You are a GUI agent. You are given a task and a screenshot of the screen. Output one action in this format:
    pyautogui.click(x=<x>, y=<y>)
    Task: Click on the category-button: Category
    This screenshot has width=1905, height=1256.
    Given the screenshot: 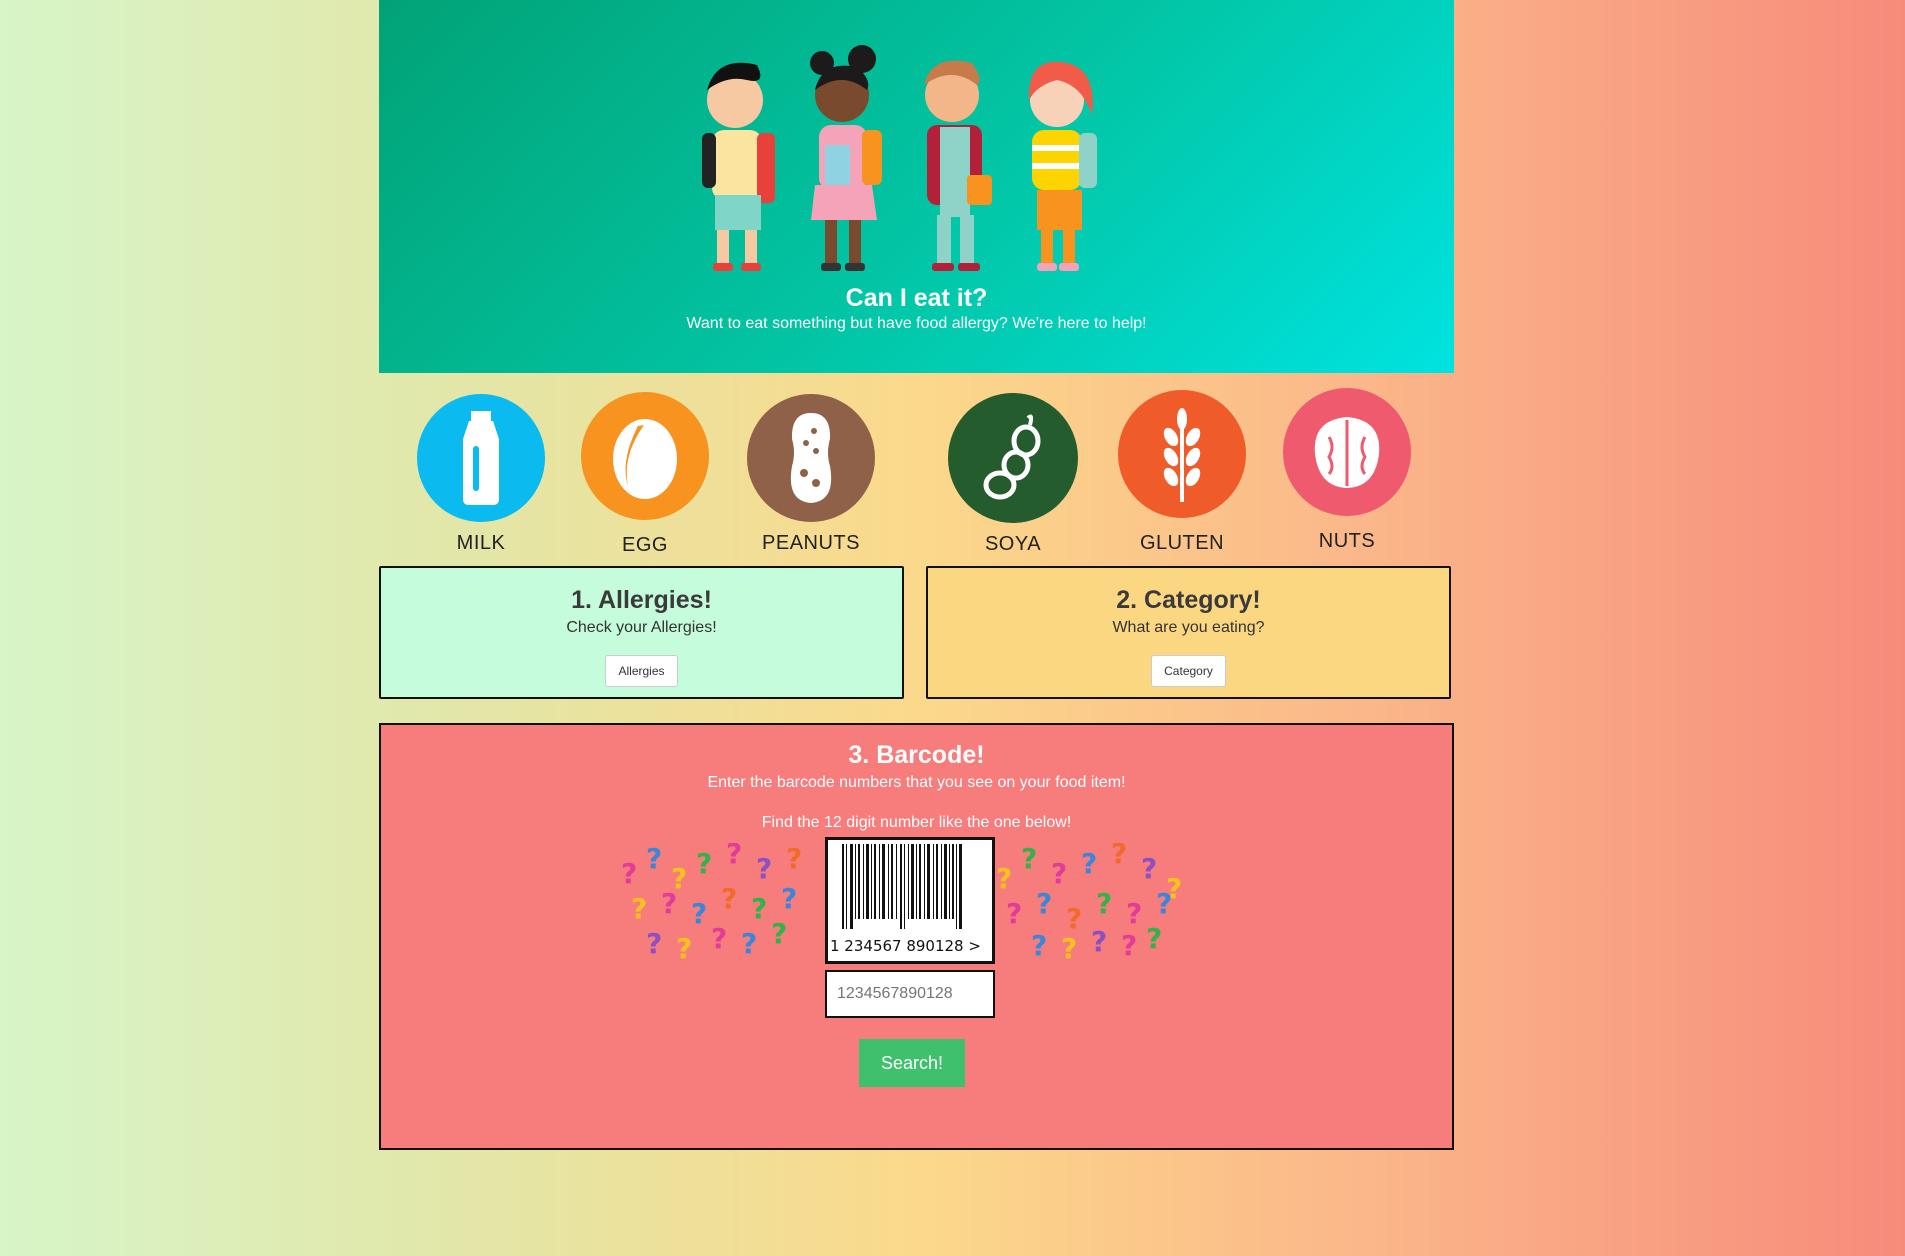 What is the action you would take?
    pyautogui.click(x=1188, y=671)
    